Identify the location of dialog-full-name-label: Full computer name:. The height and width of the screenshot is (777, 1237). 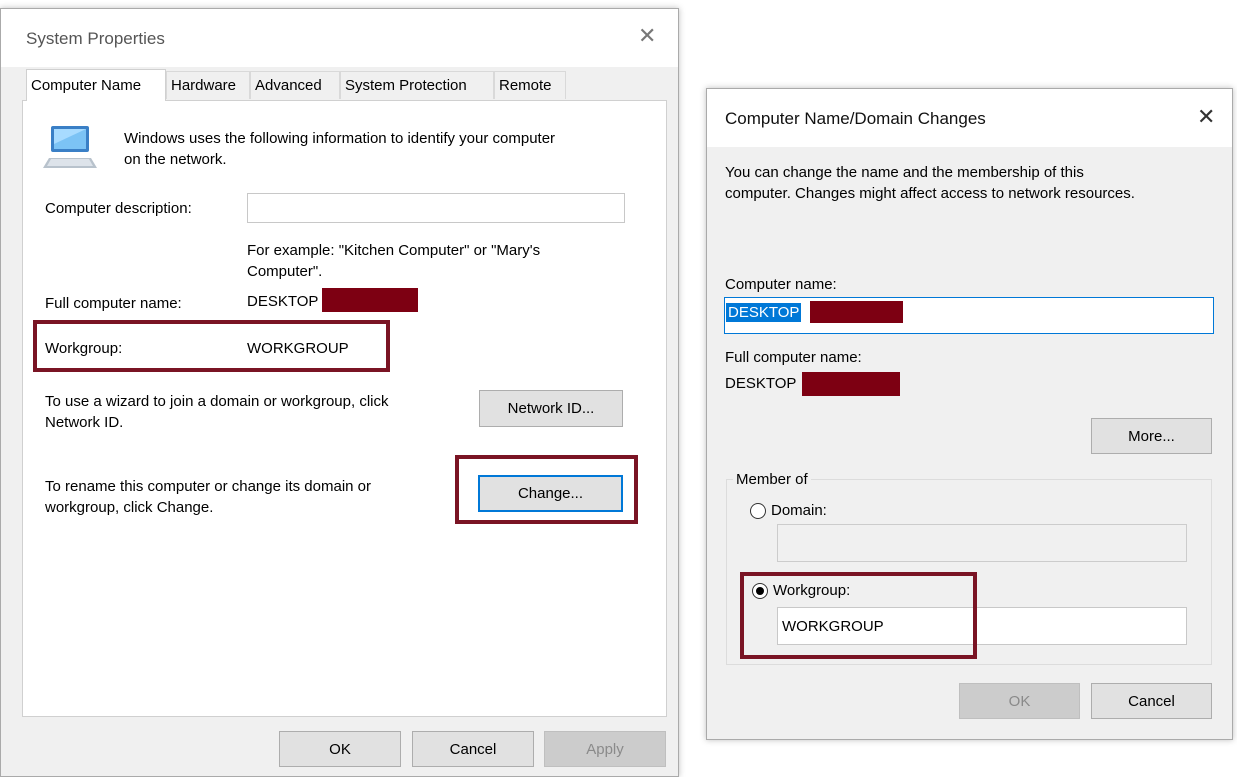
(793, 357).